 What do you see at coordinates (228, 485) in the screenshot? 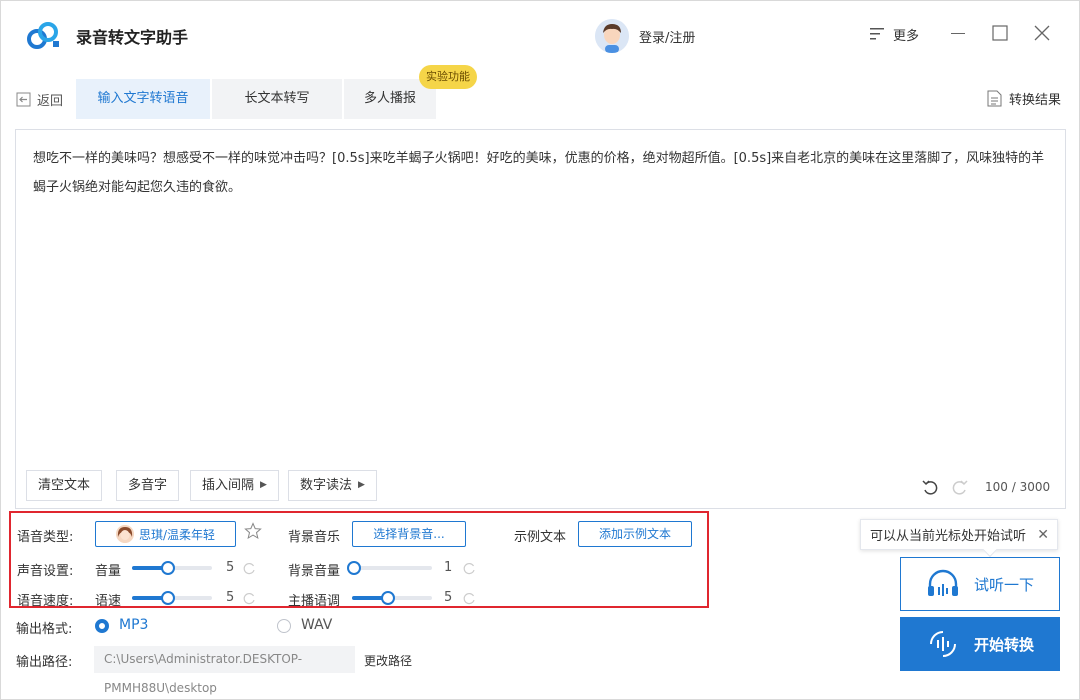
I see `insert-pause-label: 插入间隔` at bounding box center [228, 485].